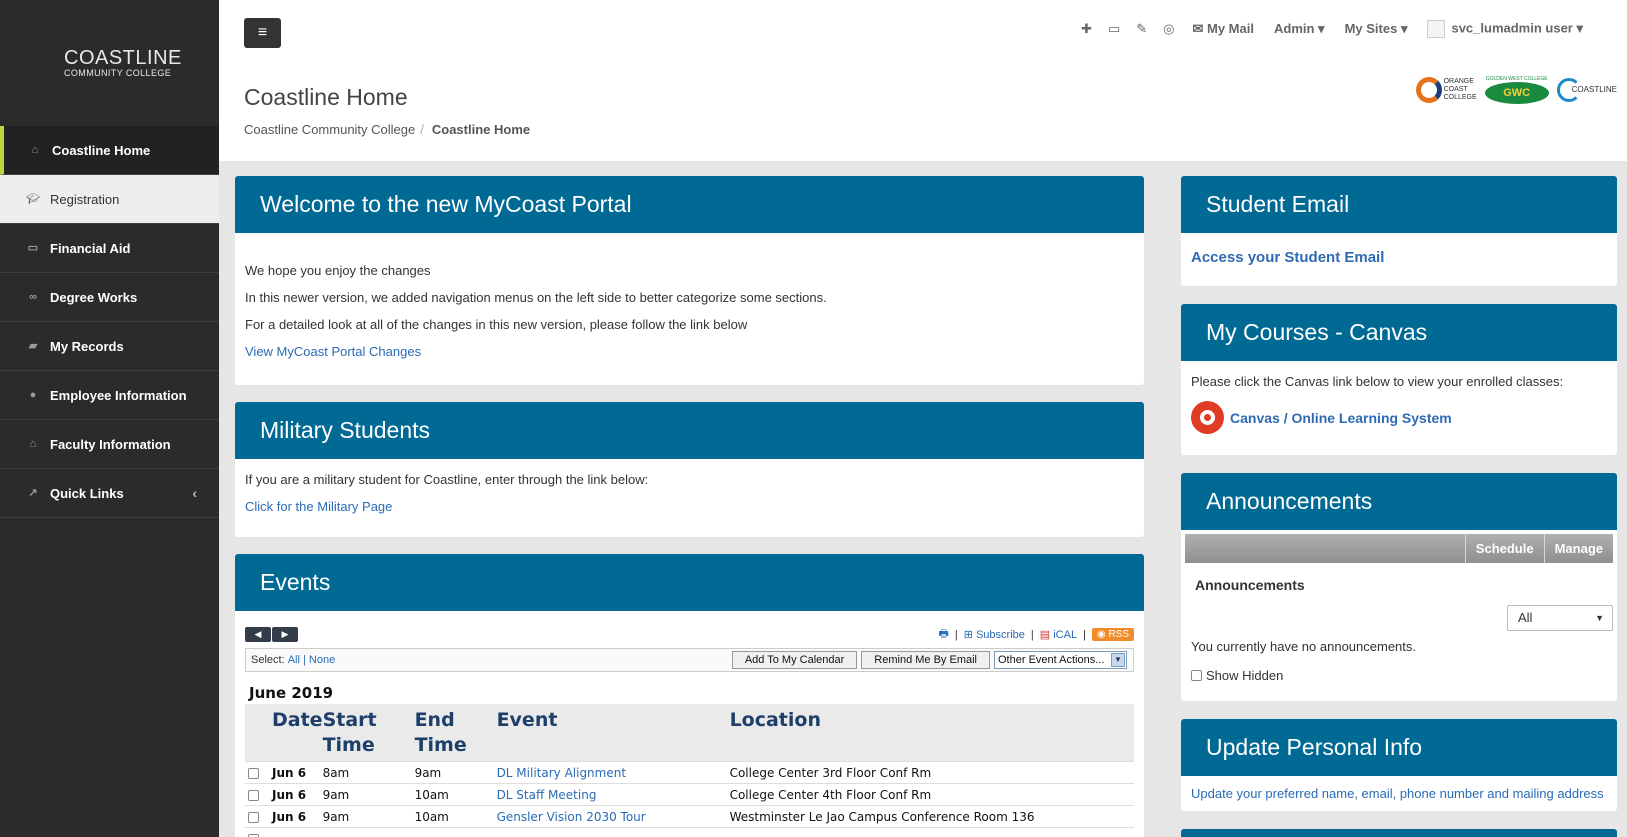 Image resolution: width=1627 pixels, height=837 pixels. I want to click on show-hidden-checkbox, so click(1196, 675).